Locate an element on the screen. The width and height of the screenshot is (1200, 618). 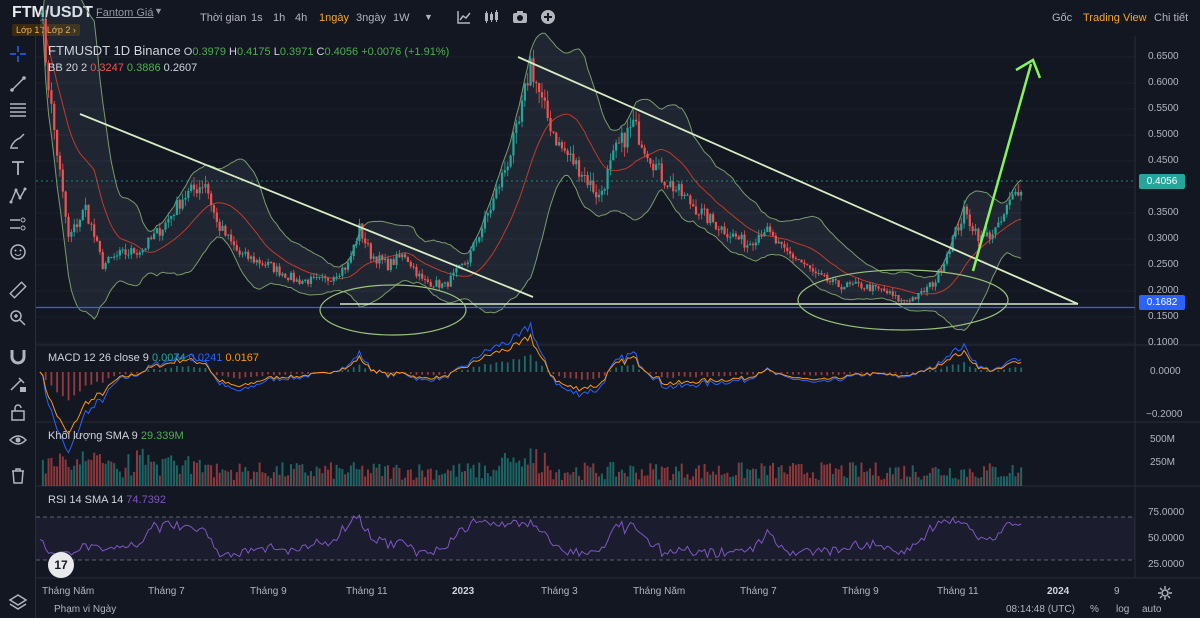
percent-toggle: % is located at coordinates (1094, 609).